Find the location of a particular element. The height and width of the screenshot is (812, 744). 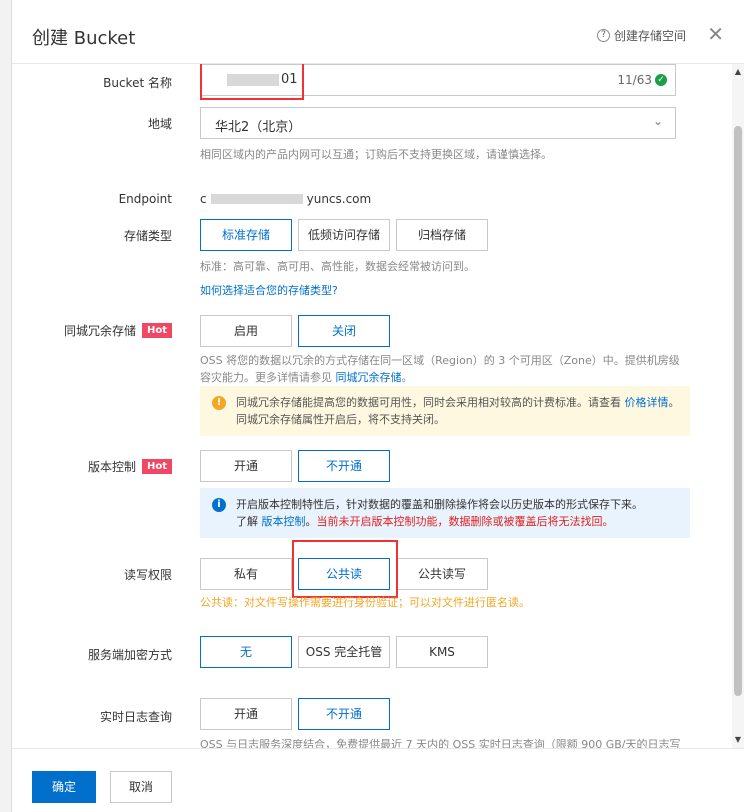

encryption-none-button: 无 is located at coordinates (246, 652).